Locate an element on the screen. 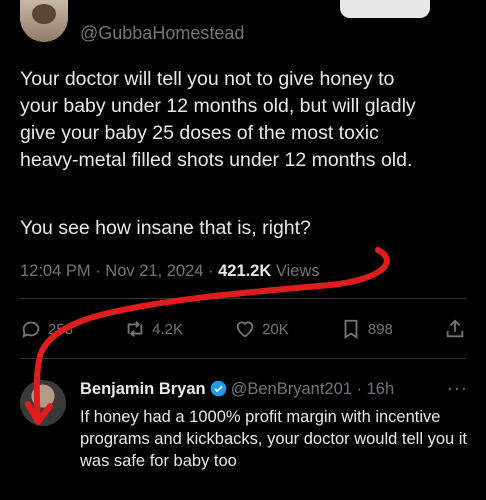 Image resolution: width=486 pixels, height=500 pixels. like-icon is located at coordinates (245, 329).